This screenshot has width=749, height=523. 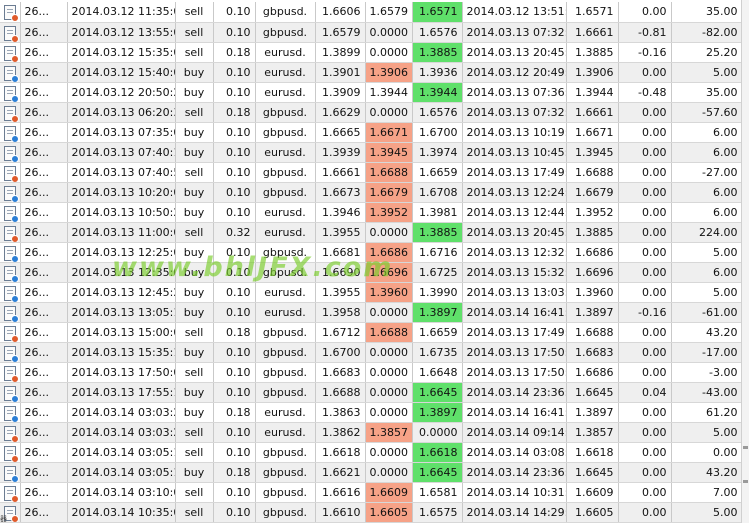 What do you see at coordinates (121, 332) in the screenshot?
I see `open-time-cell: 2014.03.13 15:00:04` at bounding box center [121, 332].